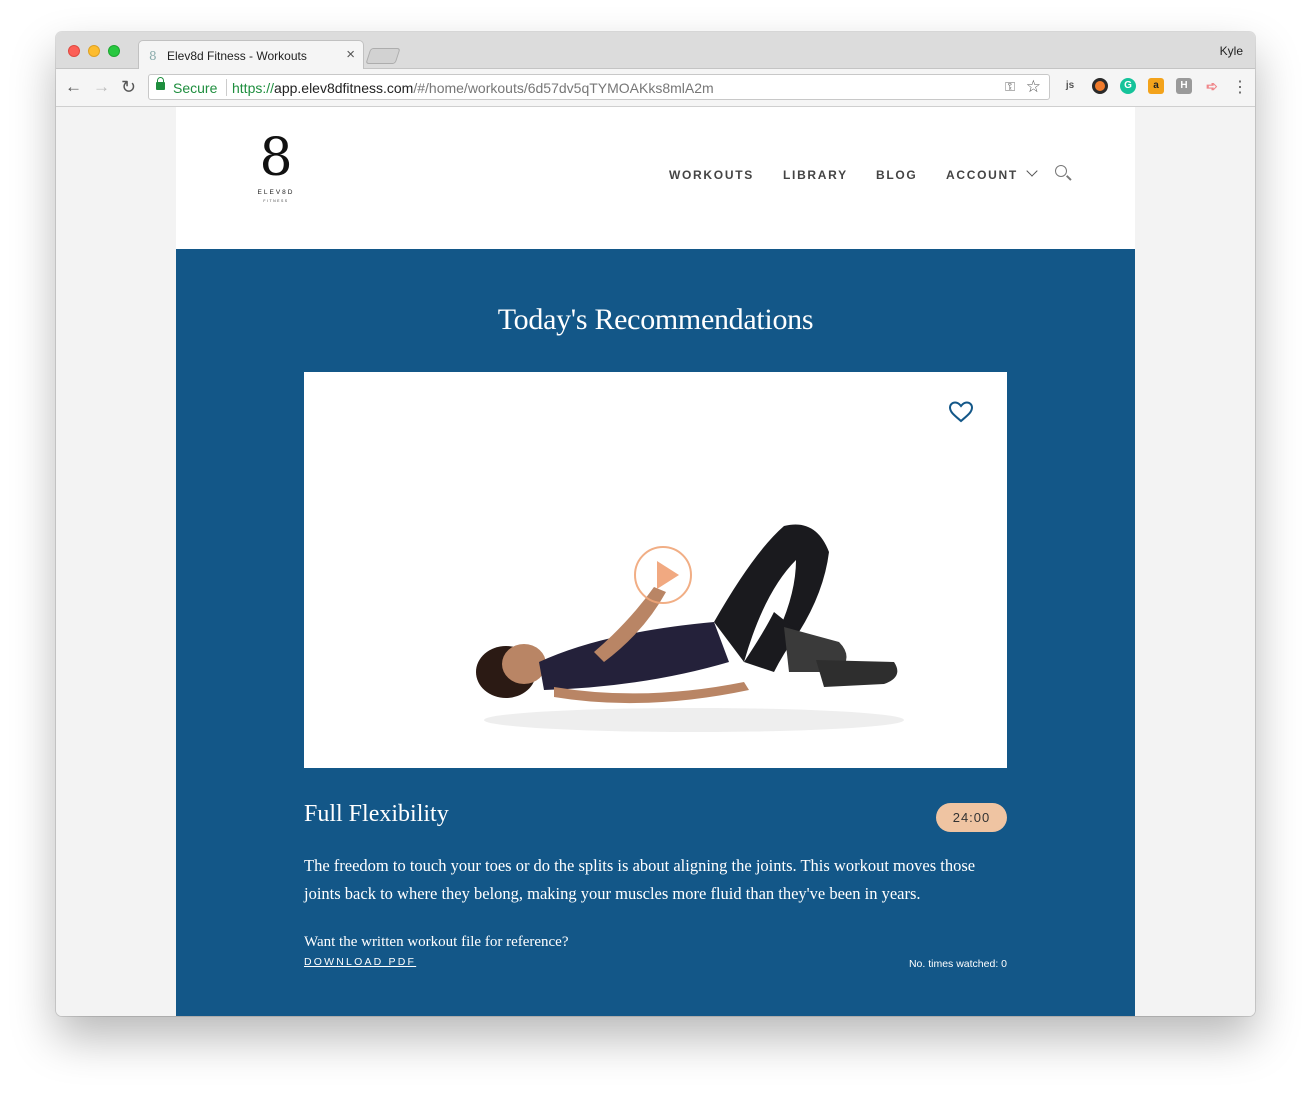  Describe the element at coordinates (1156, 86) in the screenshot. I see `amazon-extension-icon: a` at that location.